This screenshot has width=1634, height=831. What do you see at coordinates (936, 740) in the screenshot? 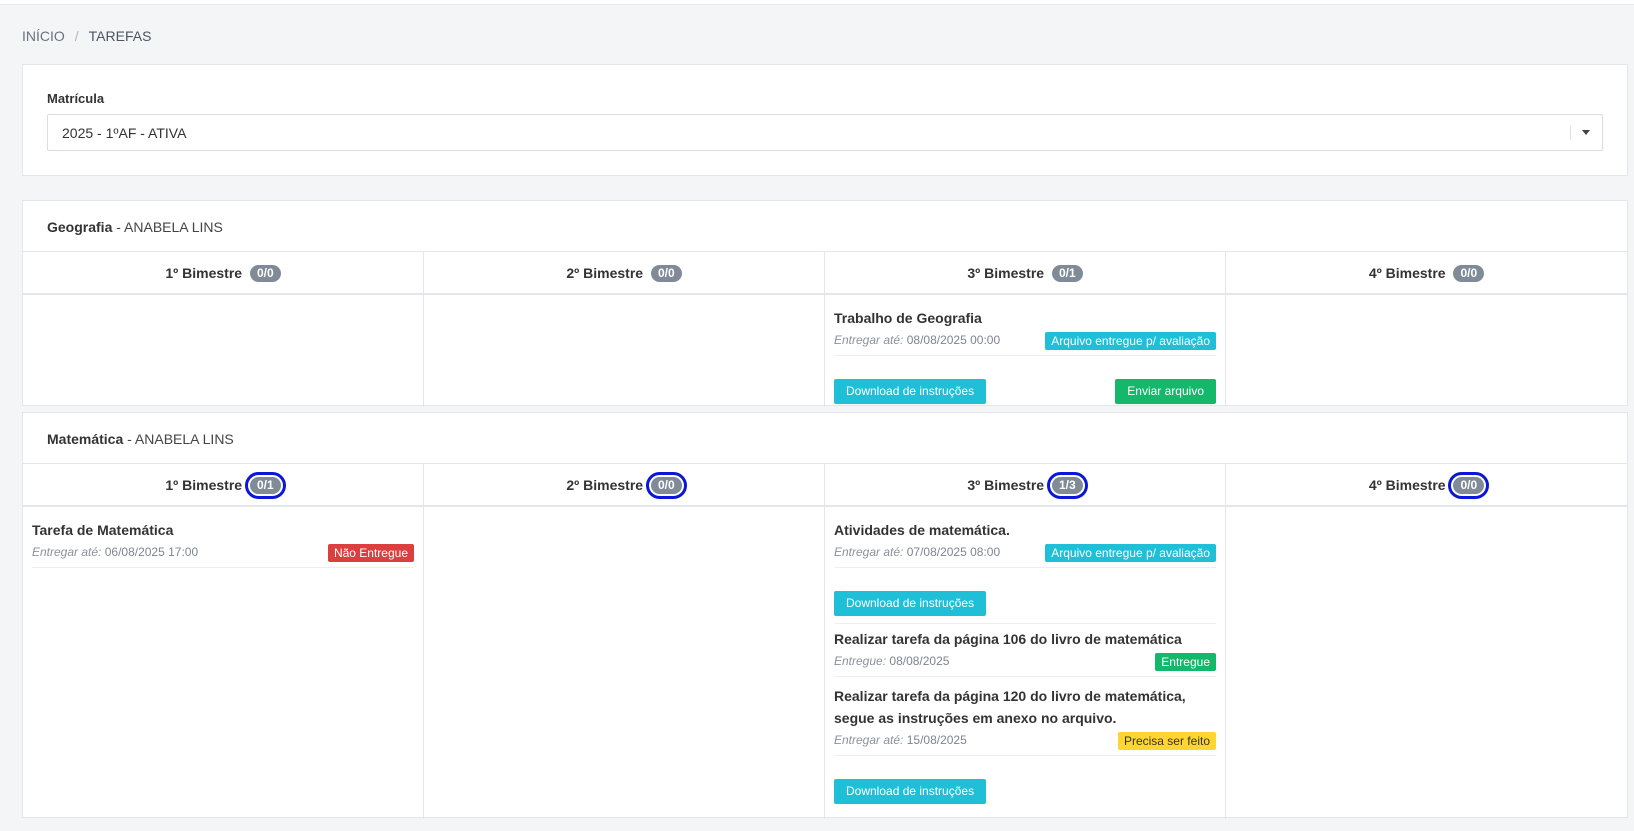
I see `due-date: 15/08/2025` at bounding box center [936, 740].